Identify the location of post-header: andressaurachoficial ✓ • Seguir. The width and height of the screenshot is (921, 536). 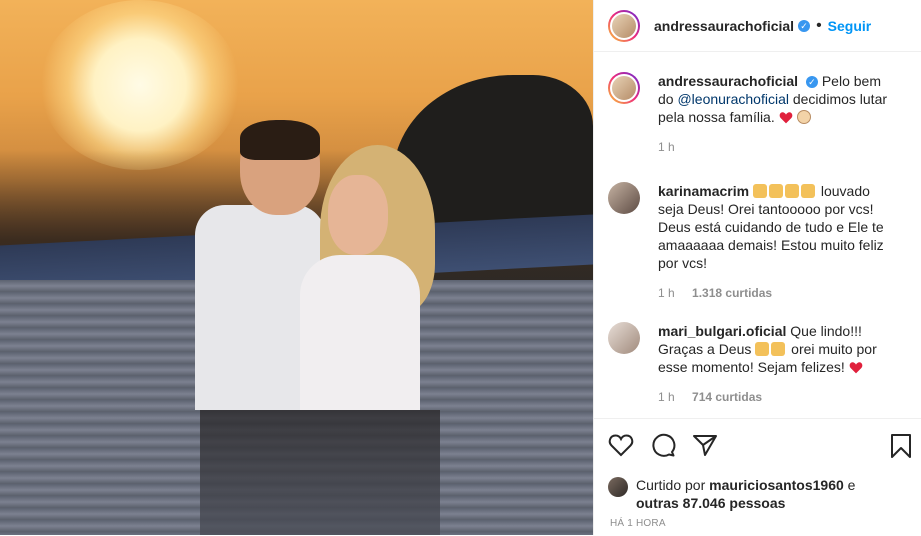
(757, 26).